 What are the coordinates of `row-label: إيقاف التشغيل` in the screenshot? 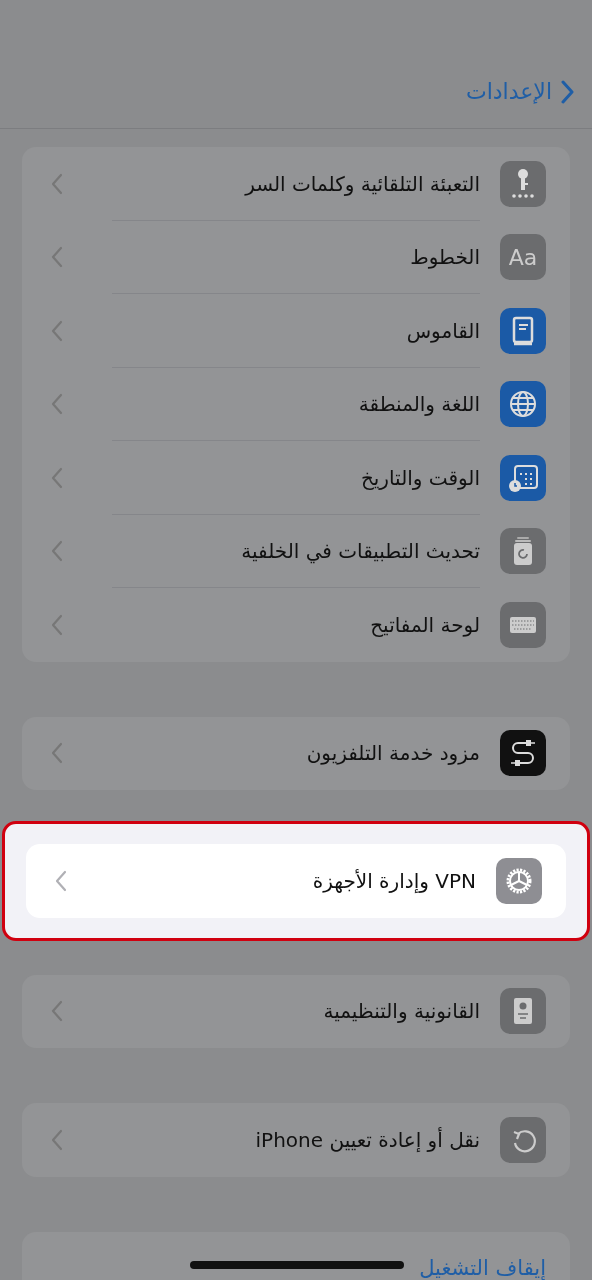 It's located at (482, 1267).